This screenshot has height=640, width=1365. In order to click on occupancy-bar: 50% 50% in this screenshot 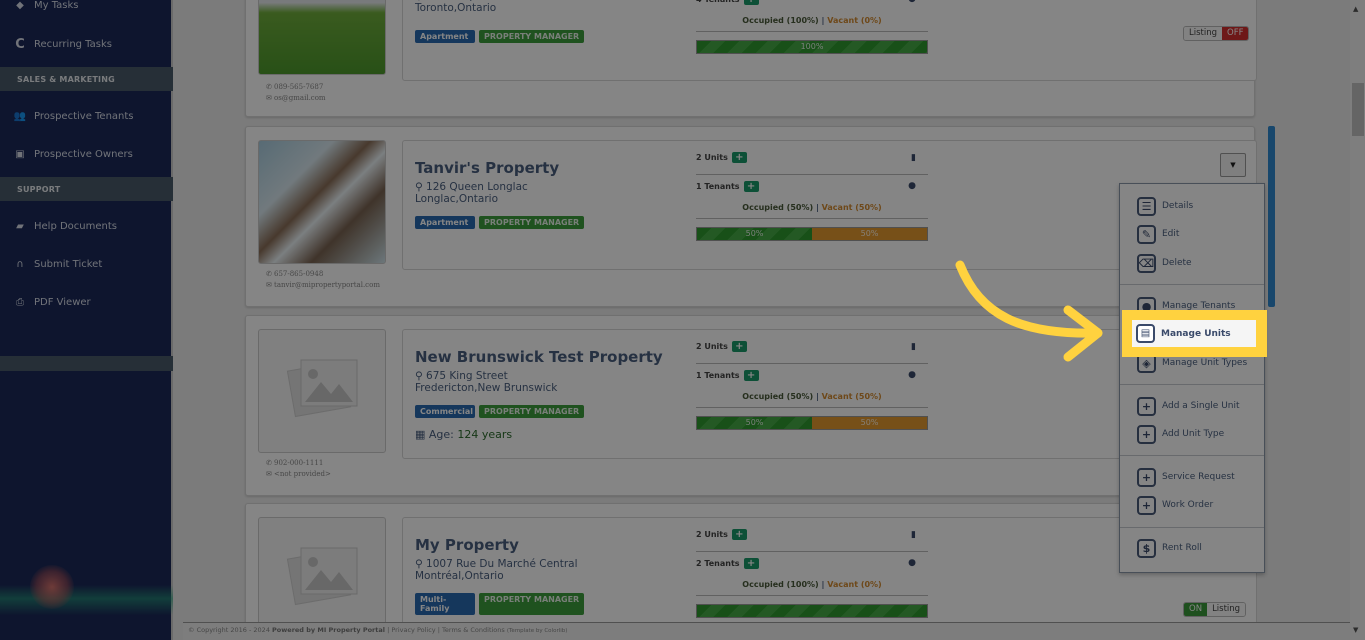, I will do `click(812, 234)`.